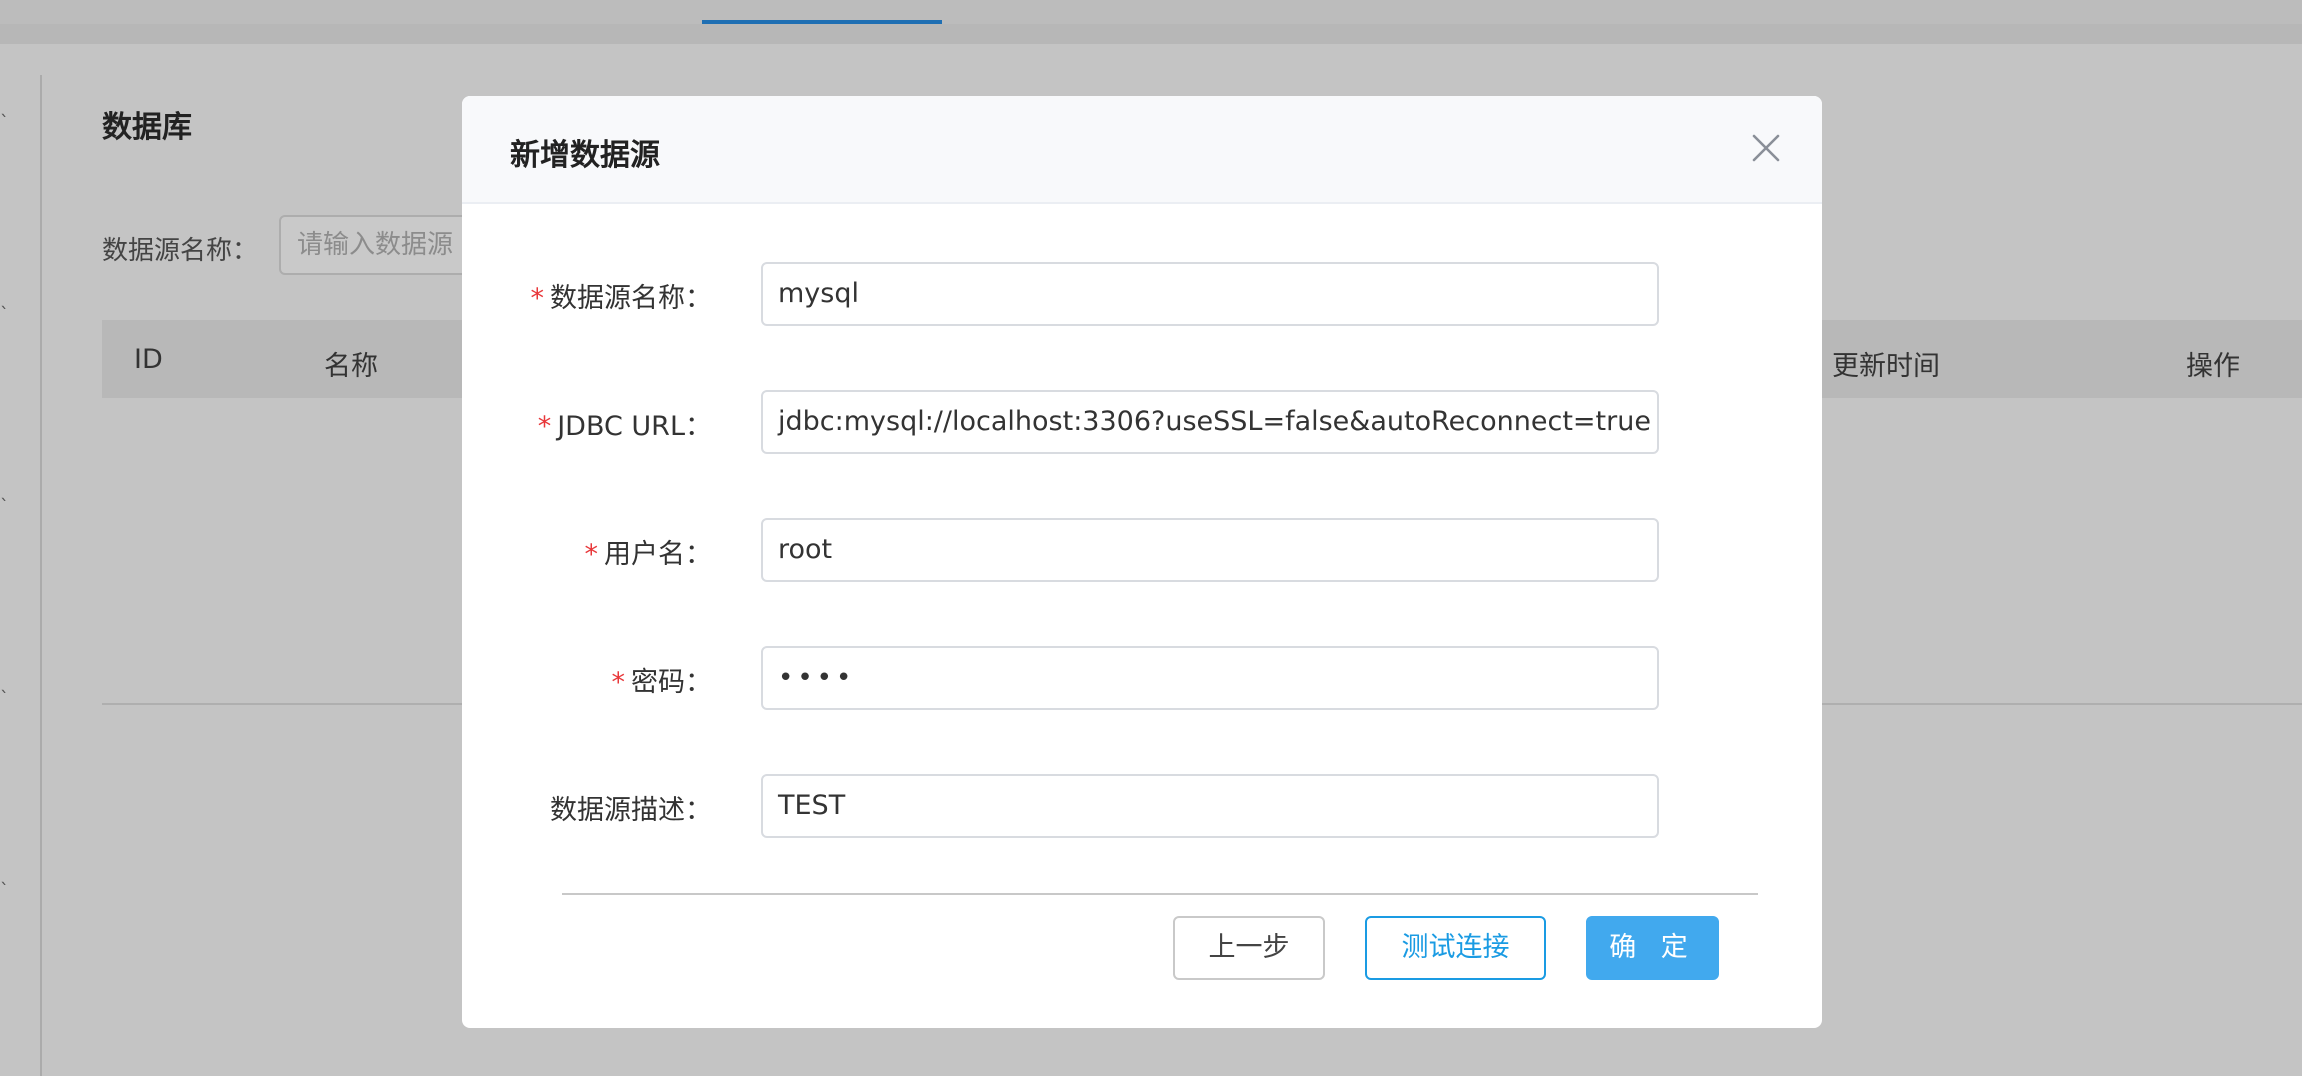 Image resolution: width=2302 pixels, height=1076 pixels. Describe the element at coordinates (1210, 806) in the screenshot. I see `description-input: TEST` at that location.